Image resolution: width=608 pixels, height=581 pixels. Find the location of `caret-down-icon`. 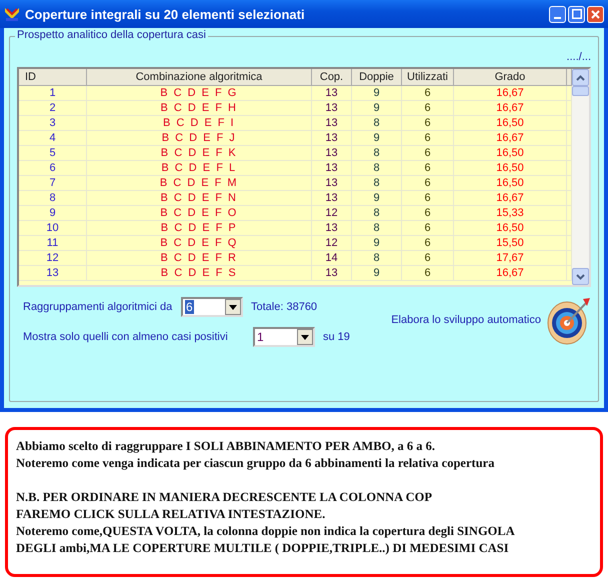

caret-down-icon is located at coordinates (580, 277).